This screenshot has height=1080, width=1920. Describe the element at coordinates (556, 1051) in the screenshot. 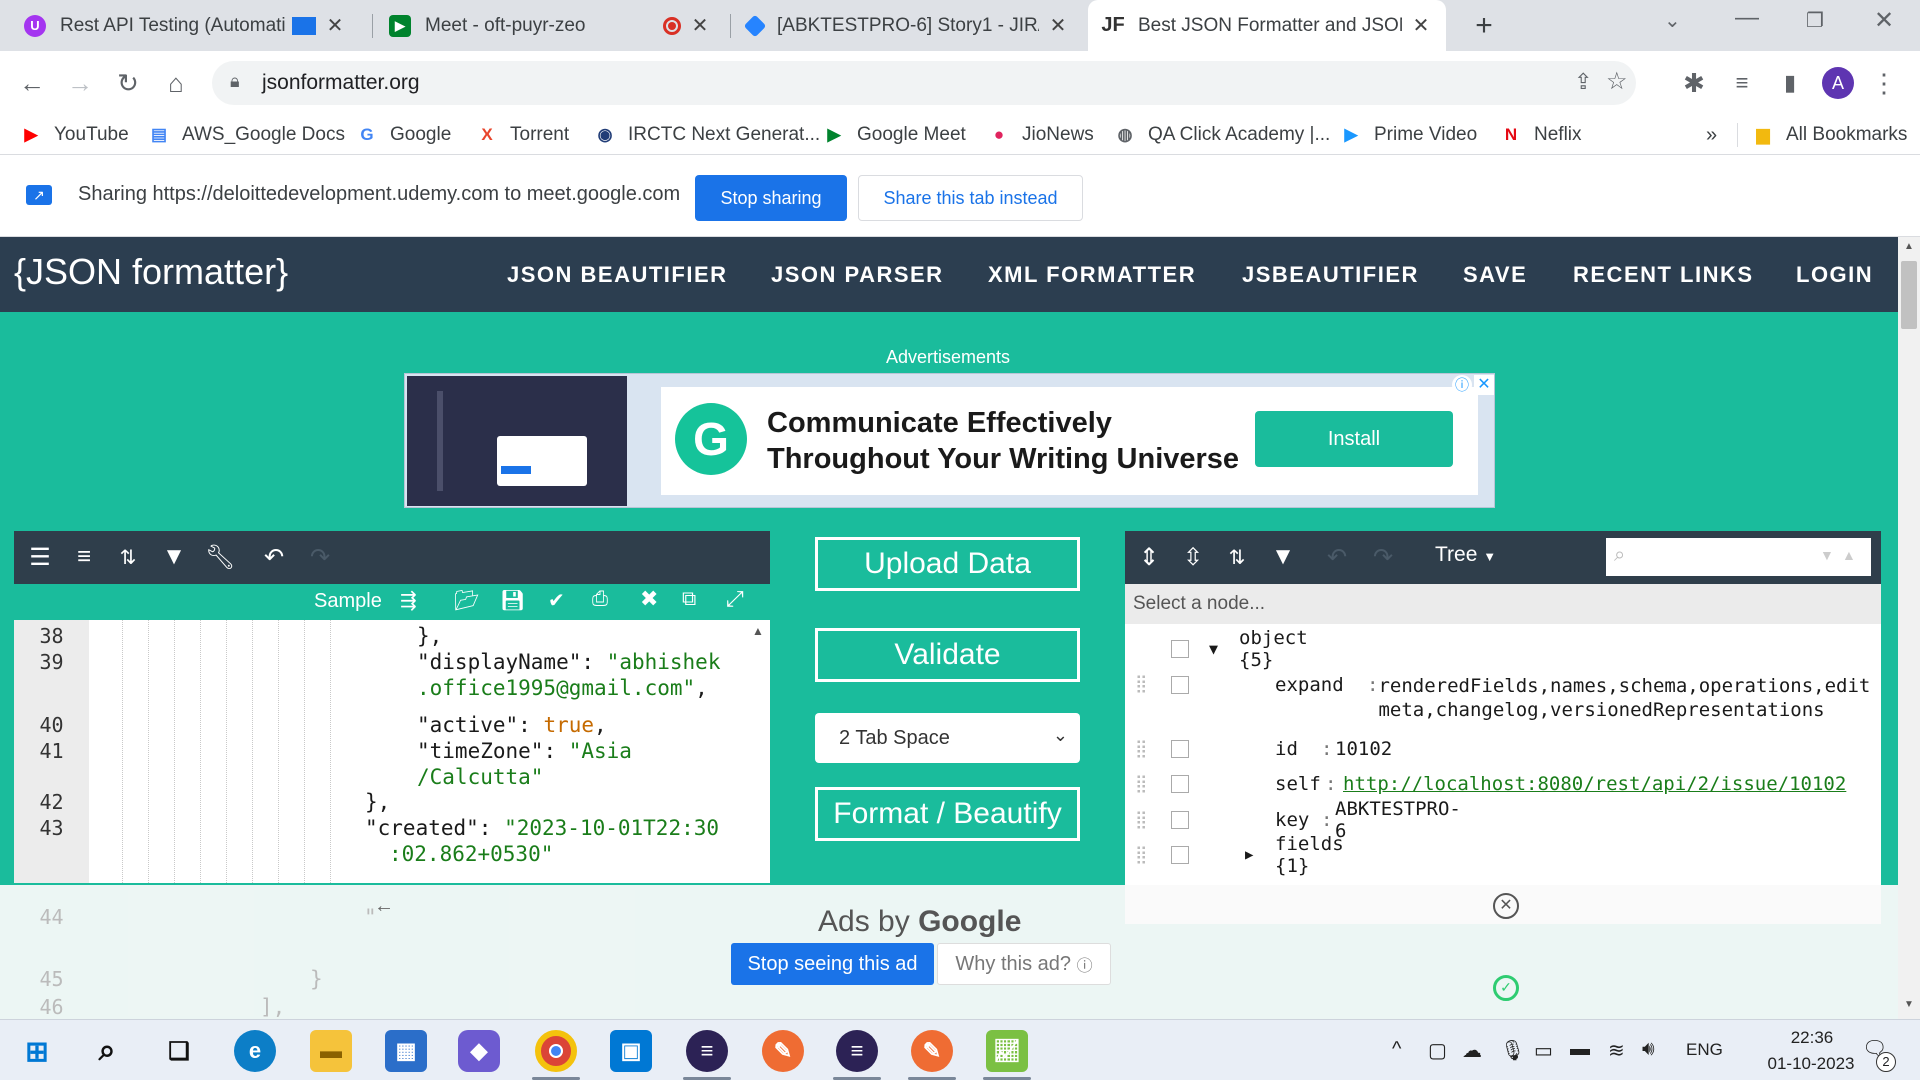

I see `chrome-icon` at that location.